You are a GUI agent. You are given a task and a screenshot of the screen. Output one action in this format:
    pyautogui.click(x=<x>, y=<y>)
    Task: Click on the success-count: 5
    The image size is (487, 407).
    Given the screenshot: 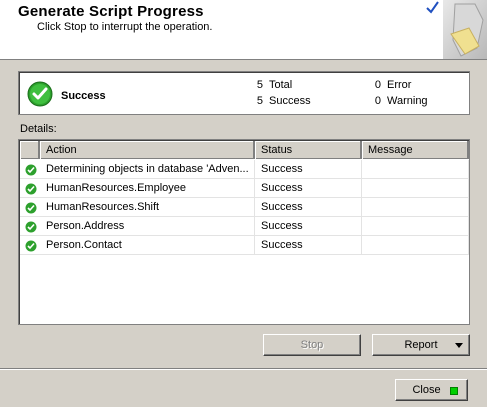 What is the action you would take?
    pyautogui.click(x=259, y=101)
    